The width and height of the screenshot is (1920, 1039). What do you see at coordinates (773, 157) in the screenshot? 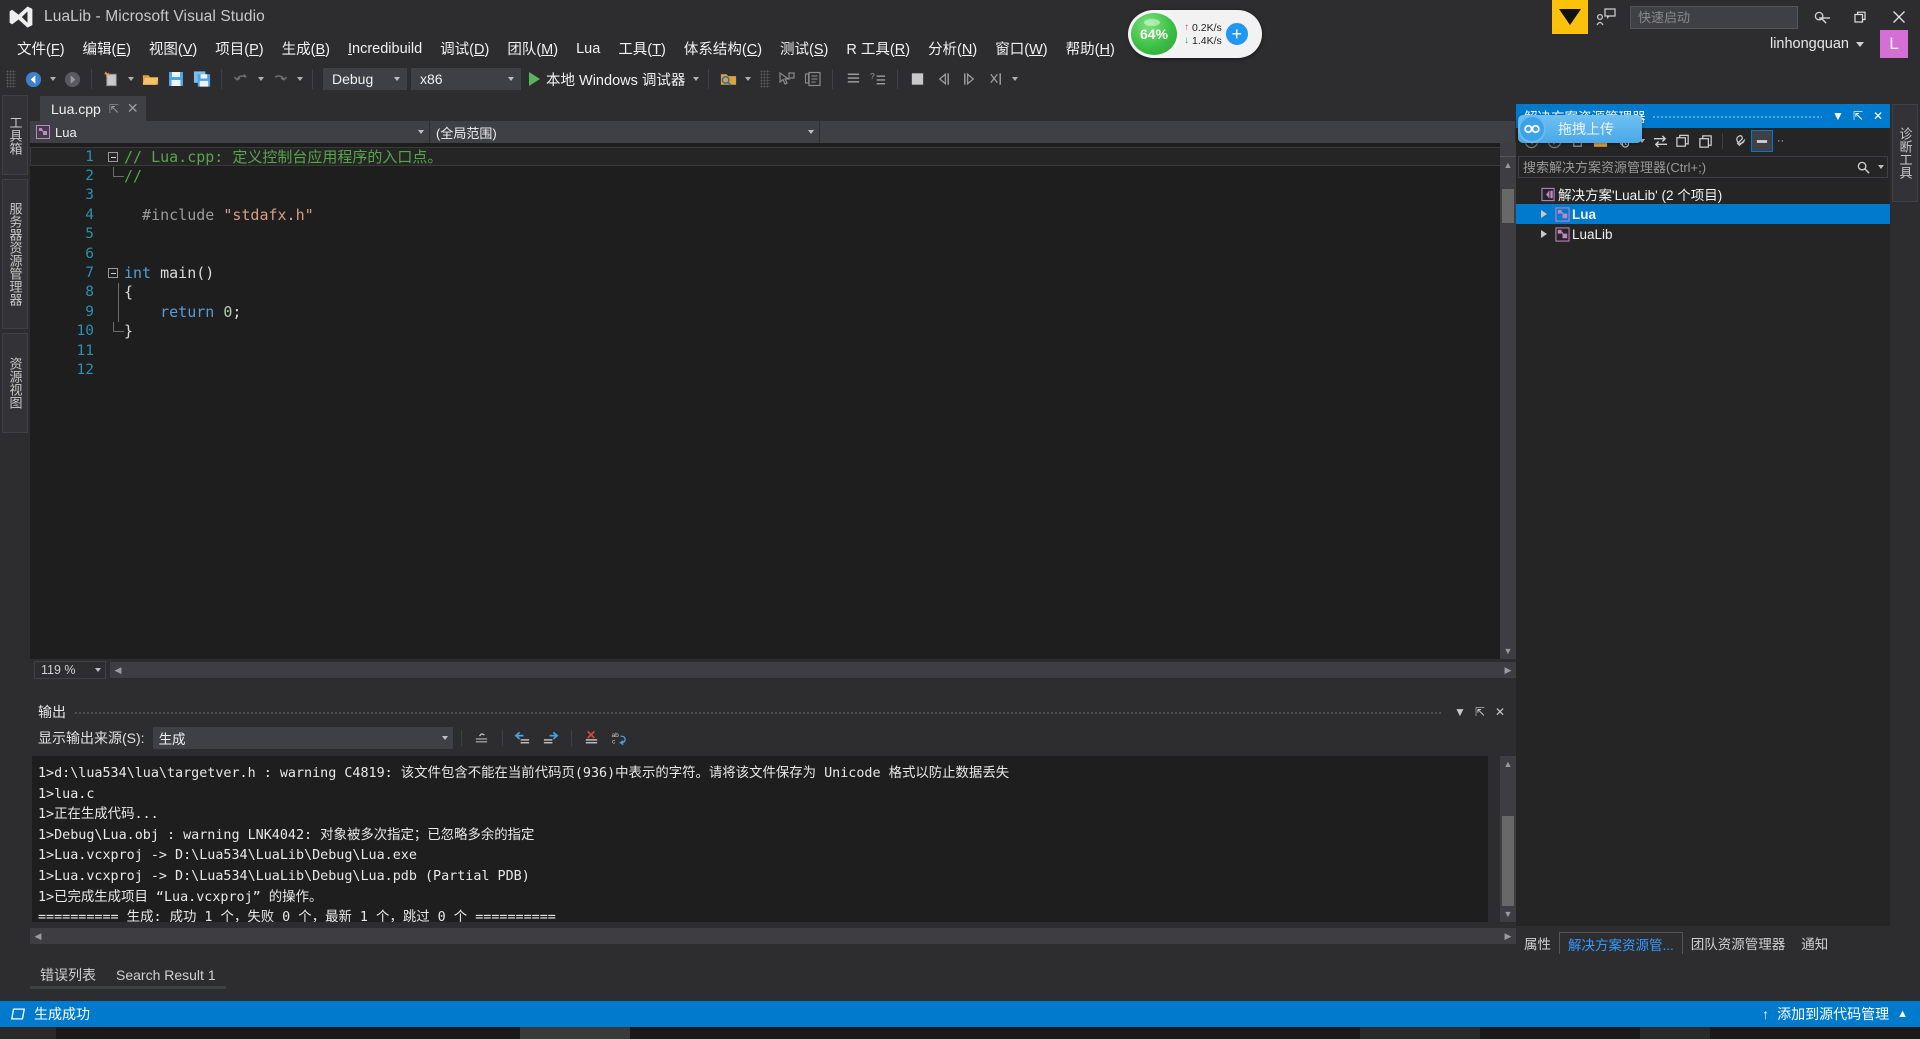
I see `code-line: 1 // Lua.cpp: 定义控制台应用程序的入口点。` at bounding box center [773, 157].